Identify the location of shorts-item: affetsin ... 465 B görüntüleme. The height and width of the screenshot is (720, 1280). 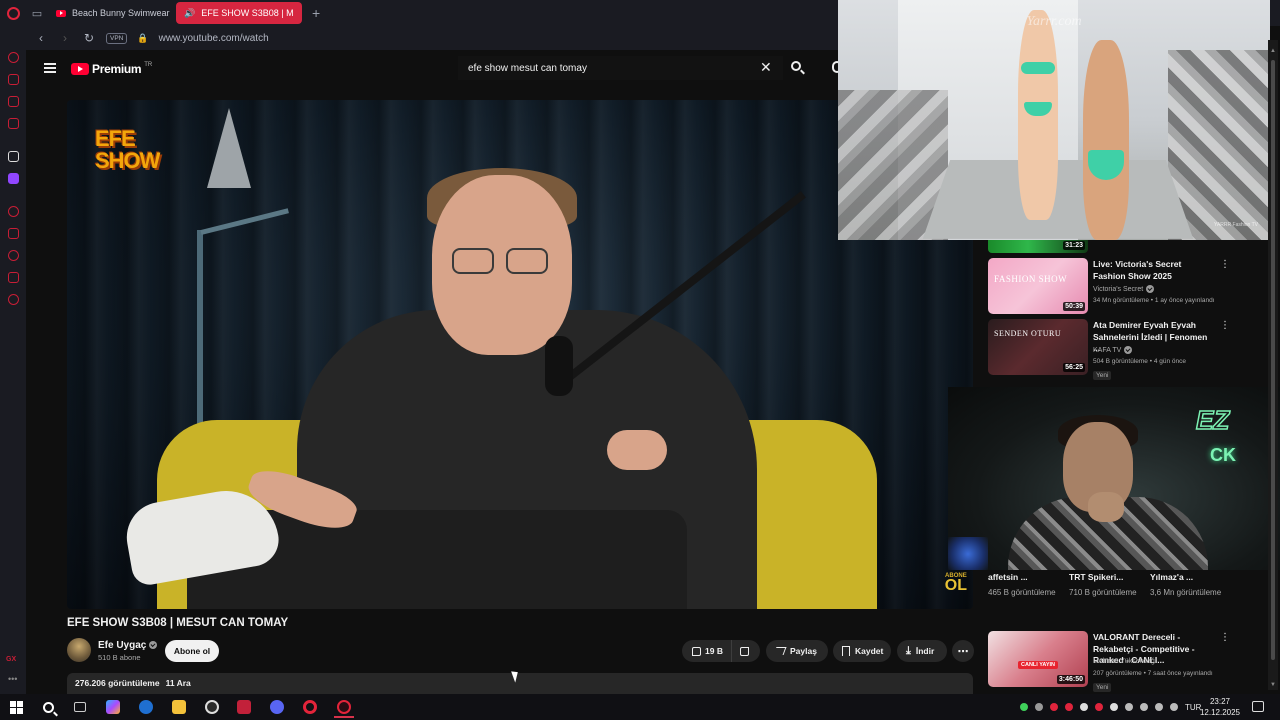
(1028, 585).